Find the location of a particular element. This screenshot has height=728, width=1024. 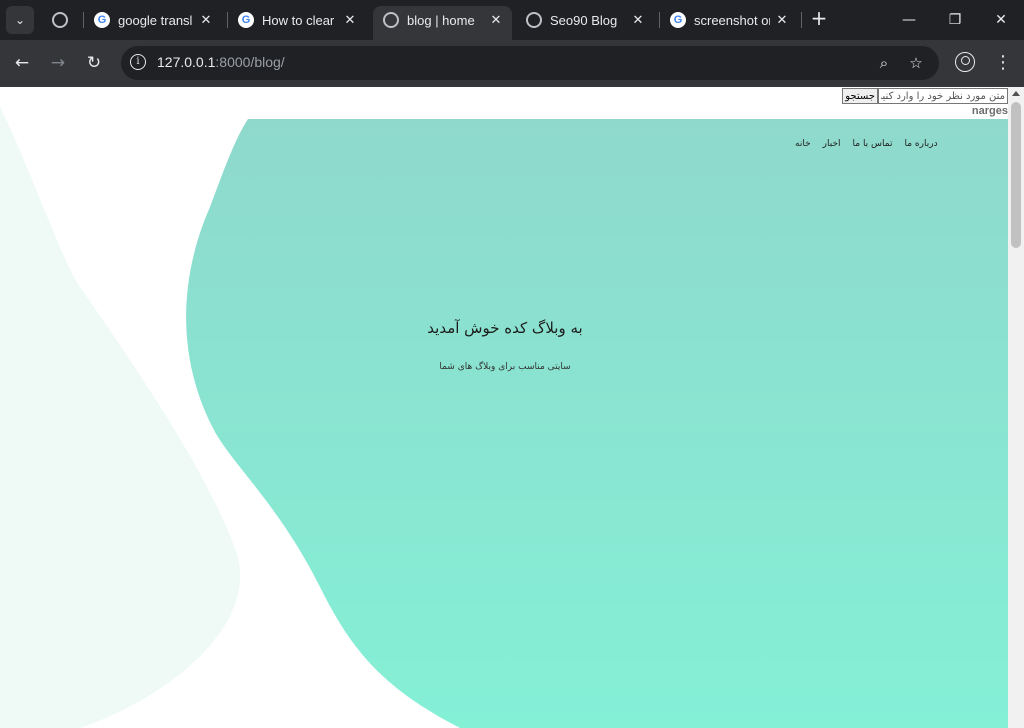

hero-subtitle: سایتی مناسب برای وبلاگ های شما is located at coordinates (505, 367).